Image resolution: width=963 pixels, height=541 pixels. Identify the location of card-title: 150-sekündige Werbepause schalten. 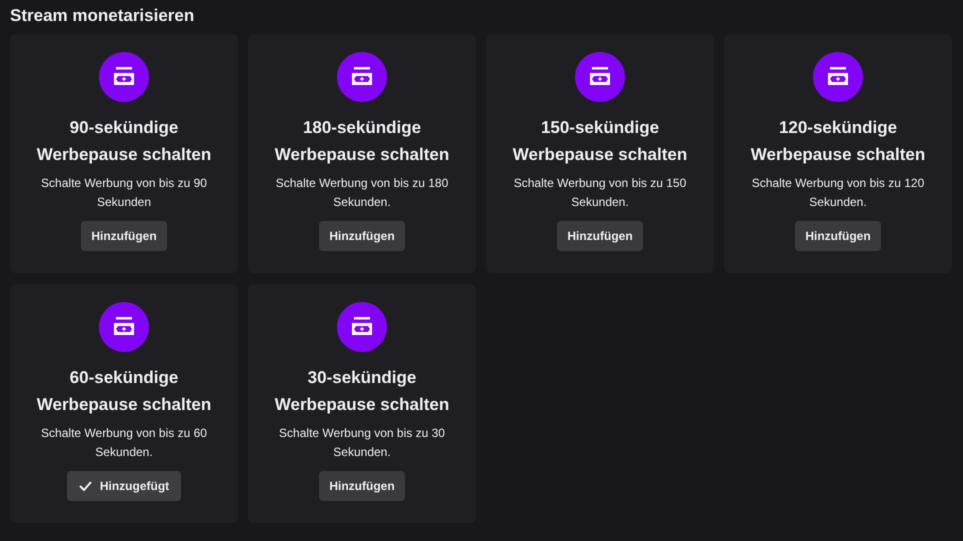
(600, 141).